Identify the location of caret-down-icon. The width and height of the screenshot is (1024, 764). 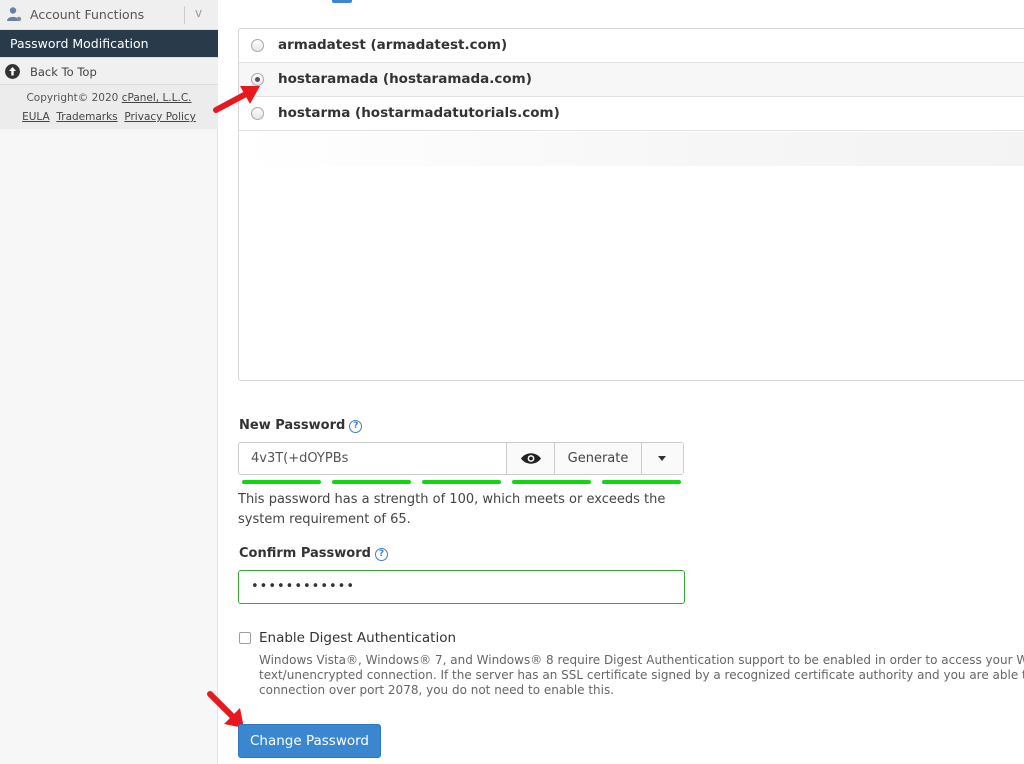
(662, 458).